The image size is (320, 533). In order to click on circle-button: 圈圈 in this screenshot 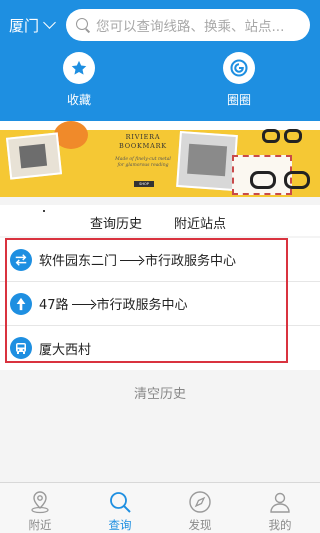, I will do `click(239, 80)`.